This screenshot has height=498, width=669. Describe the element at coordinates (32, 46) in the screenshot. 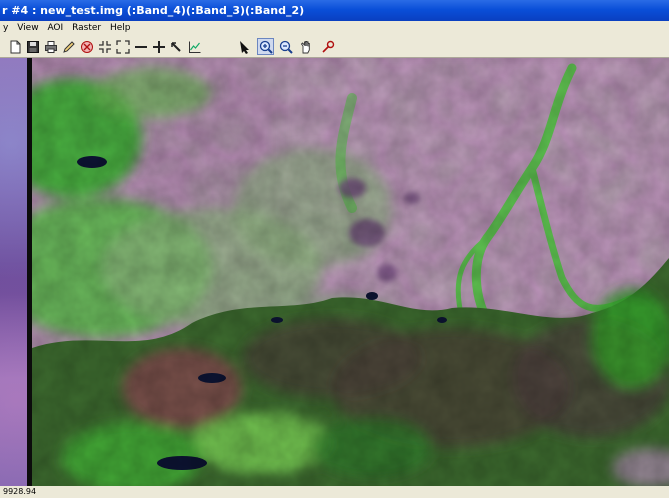

I see `save-icon` at that location.